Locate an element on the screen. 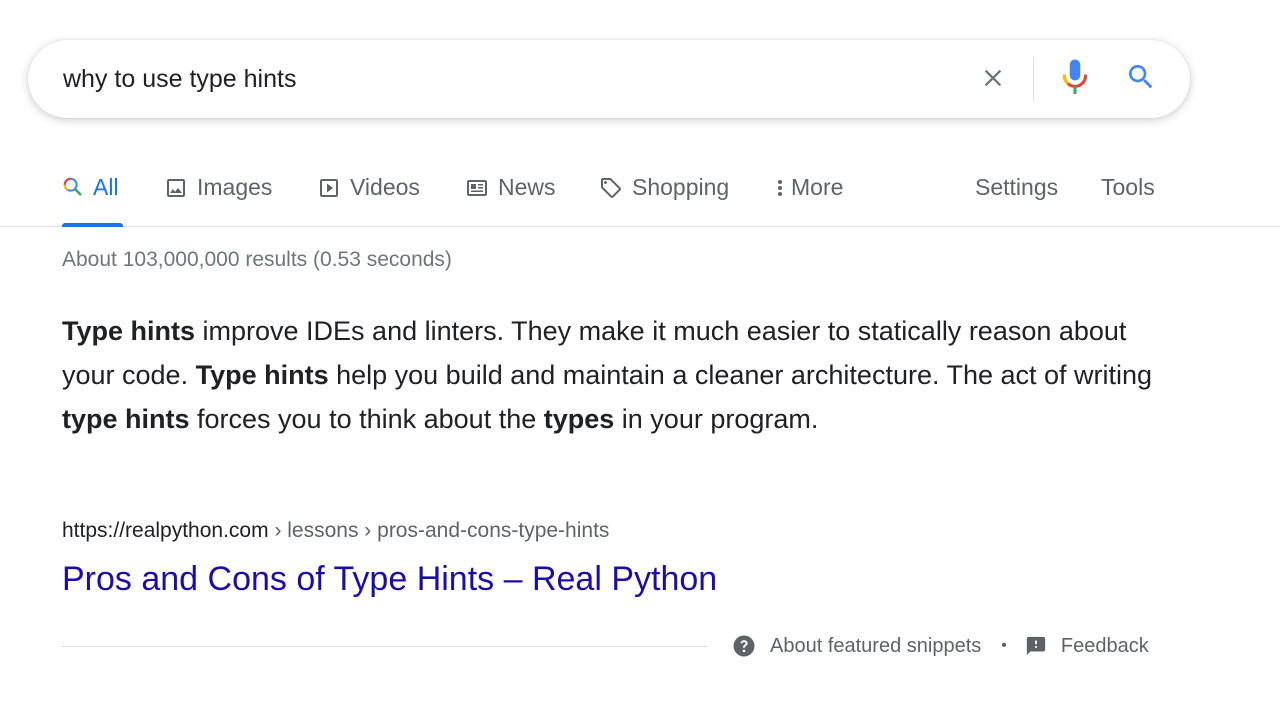 This screenshot has height=727, width=1280. about-featured-snippets-link: About featured snippets is located at coordinates (856, 646).